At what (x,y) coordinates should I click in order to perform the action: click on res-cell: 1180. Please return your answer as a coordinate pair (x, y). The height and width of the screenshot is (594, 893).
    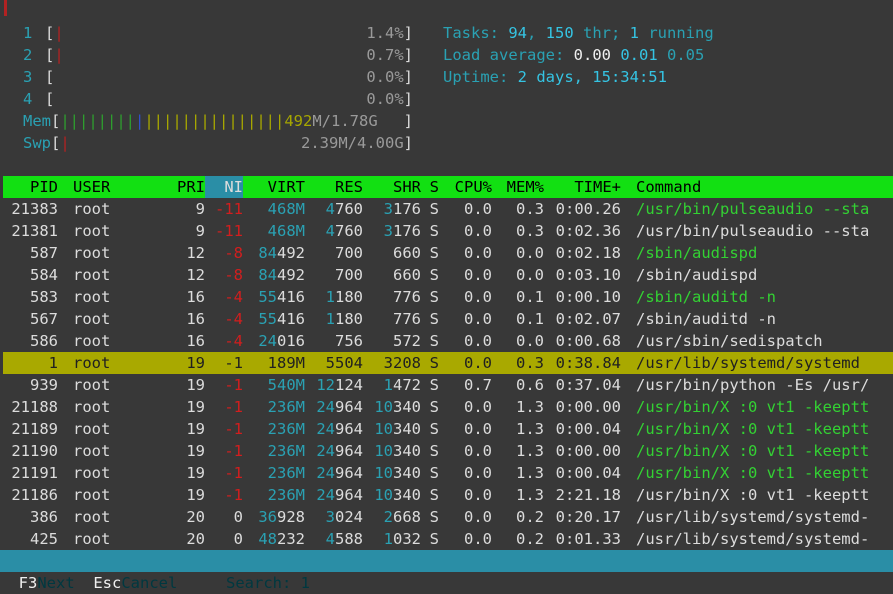
    Looking at the image, I should click on (334, 297).